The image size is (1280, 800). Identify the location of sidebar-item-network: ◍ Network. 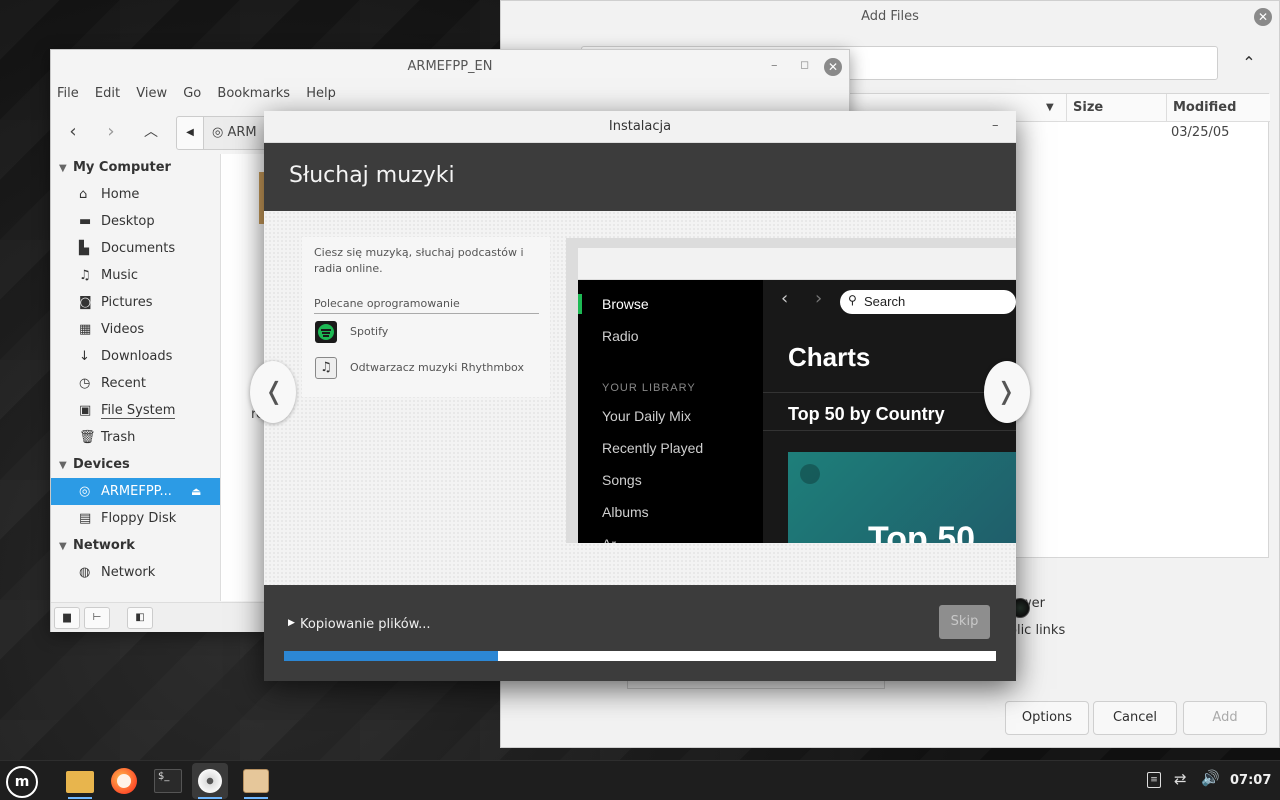
(135, 572).